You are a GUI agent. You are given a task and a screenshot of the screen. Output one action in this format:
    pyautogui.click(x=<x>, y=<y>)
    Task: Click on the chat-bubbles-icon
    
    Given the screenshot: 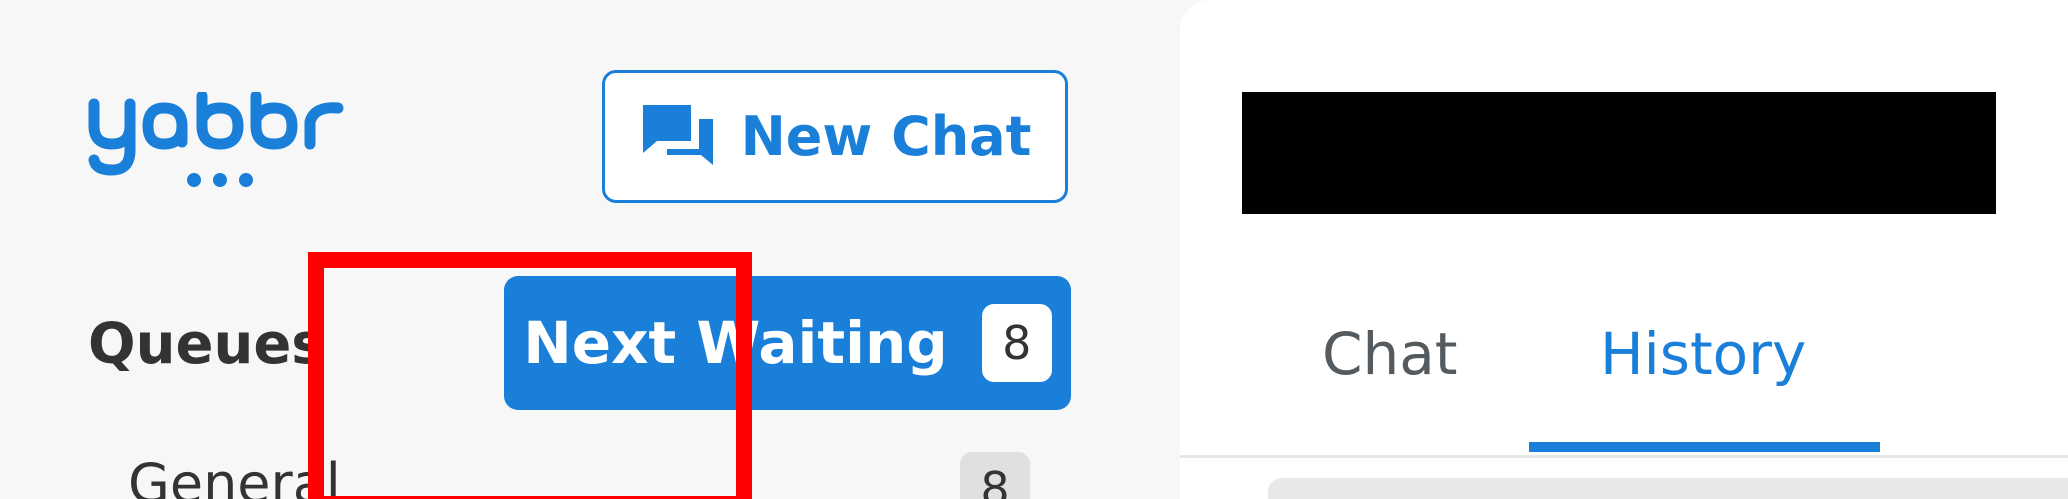 What is the action you would take?
    pyautogui.click(x=677, y=134)
    